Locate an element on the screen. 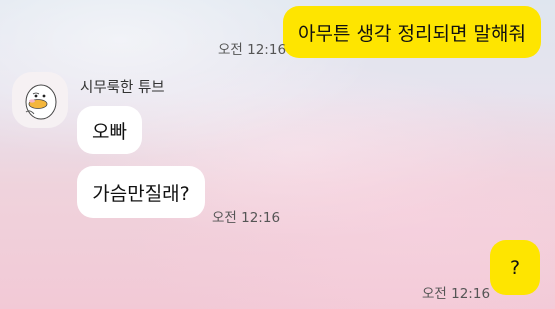 This screenshot has height=309, width=555. my-message-bubble: ? is located at coordinates (515, 267).